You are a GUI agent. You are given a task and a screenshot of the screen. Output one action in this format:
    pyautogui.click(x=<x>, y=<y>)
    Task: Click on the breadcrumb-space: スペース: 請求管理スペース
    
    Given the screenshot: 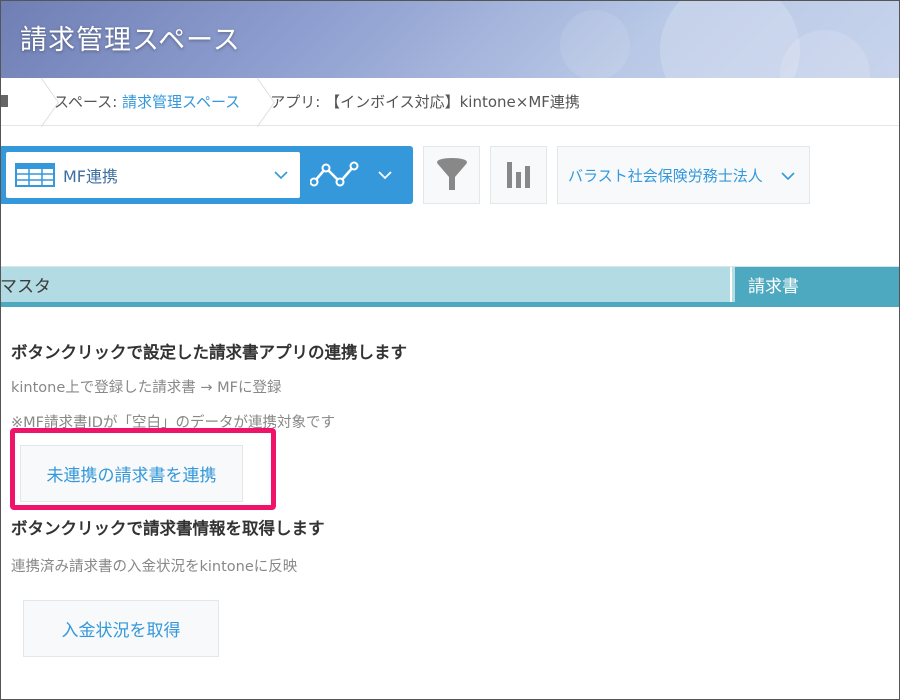 What is the action you would take?
    pyautogui.click(x=147, y=101)
    